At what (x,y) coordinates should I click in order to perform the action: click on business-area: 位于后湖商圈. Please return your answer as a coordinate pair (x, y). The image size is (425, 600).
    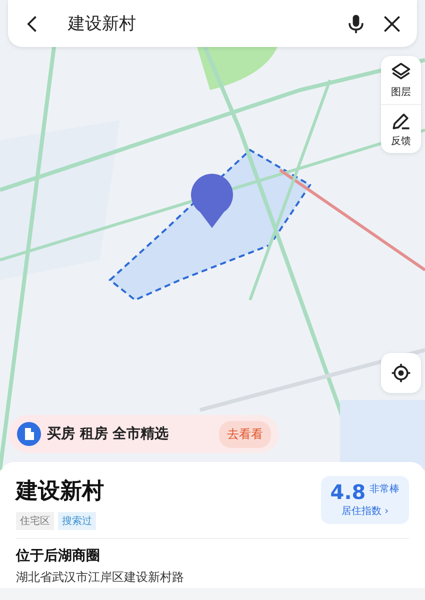
    Looking at the image, I should click on (212, 556).